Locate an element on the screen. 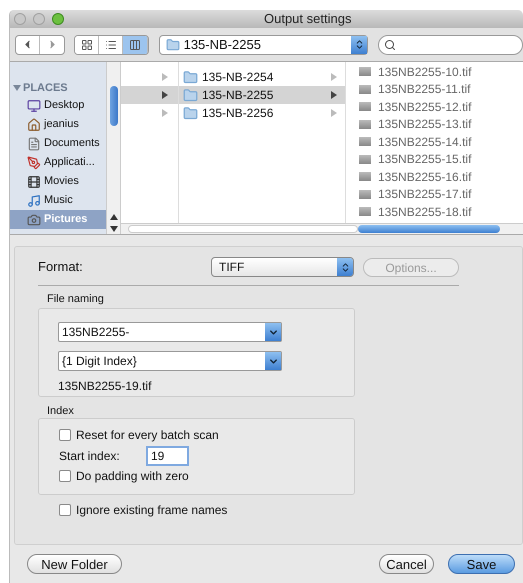  window-title: Output settings is located at coordinates (308, 19).